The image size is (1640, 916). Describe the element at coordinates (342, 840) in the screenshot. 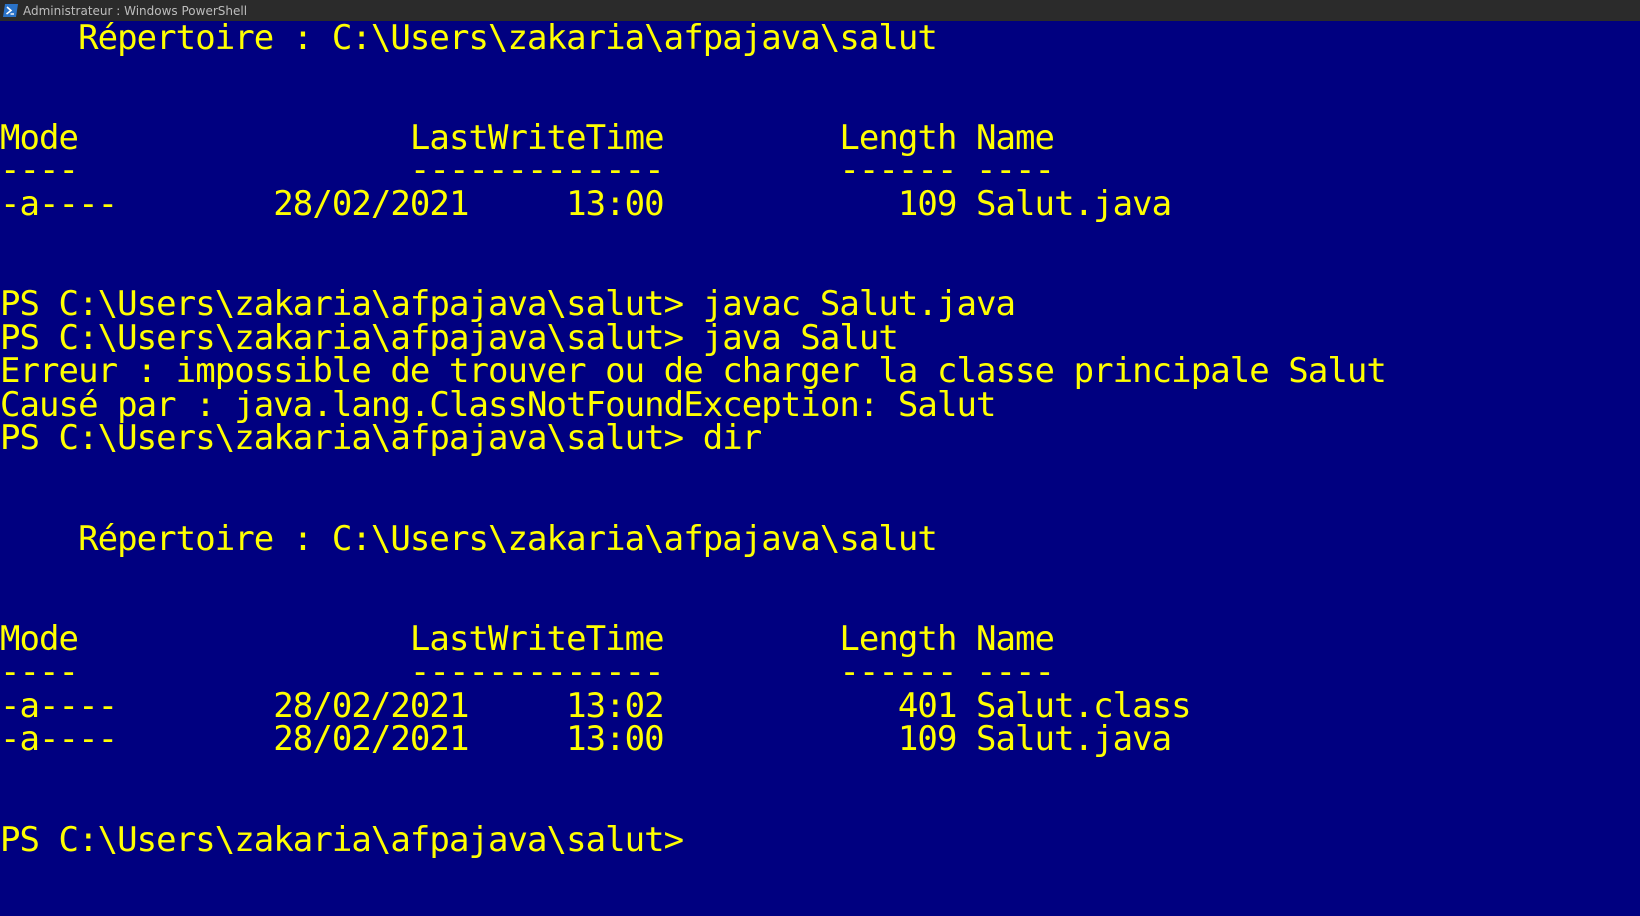

I see `console-prompt: PS C:\Users\zakaria\afpajava\salut>` at that location.